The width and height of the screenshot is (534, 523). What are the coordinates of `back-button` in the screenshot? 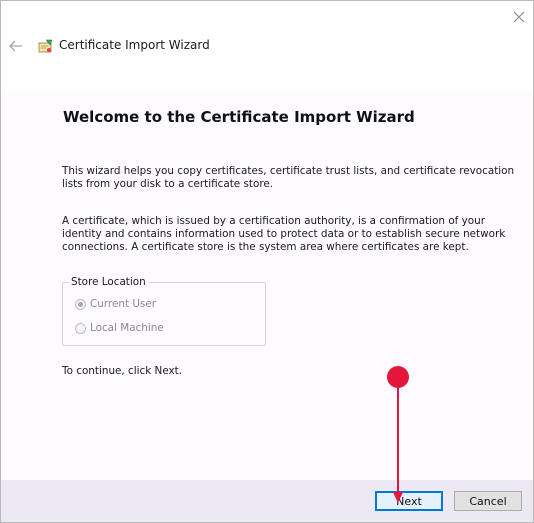 It's located at (16, 46).